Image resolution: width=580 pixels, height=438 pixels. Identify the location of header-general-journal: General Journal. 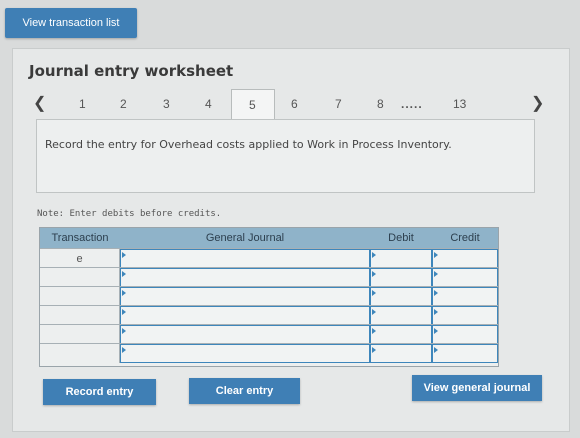
(245, 238).